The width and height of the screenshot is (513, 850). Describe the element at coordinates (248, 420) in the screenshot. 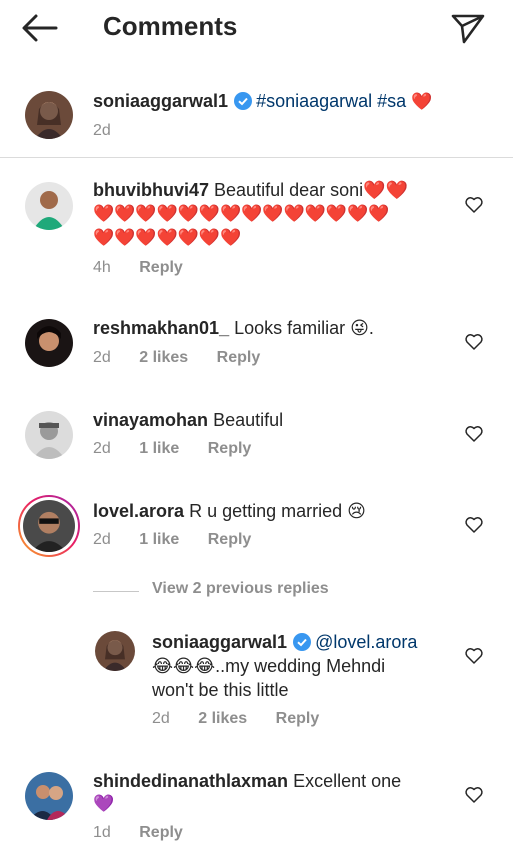

I see `comment-body: Beautiful` at that location.